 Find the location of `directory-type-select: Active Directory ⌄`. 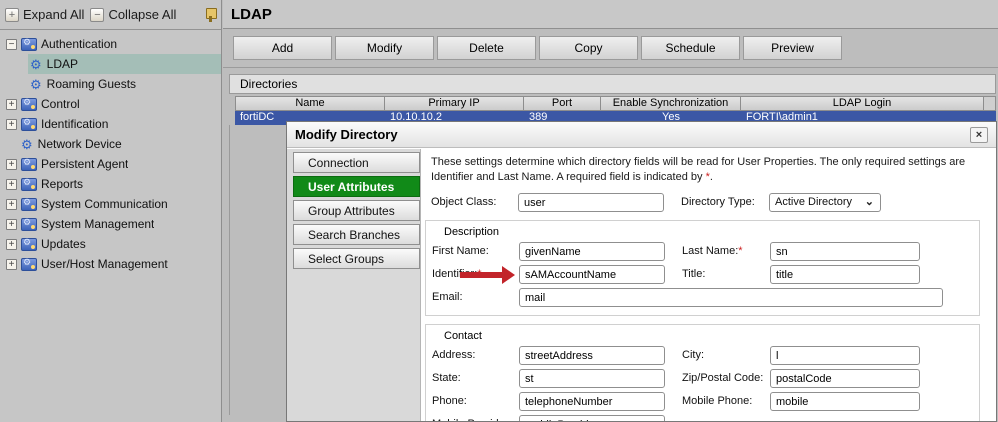

directory-type-select: Active Directory ⌄ is located at coordinates (825, 202).